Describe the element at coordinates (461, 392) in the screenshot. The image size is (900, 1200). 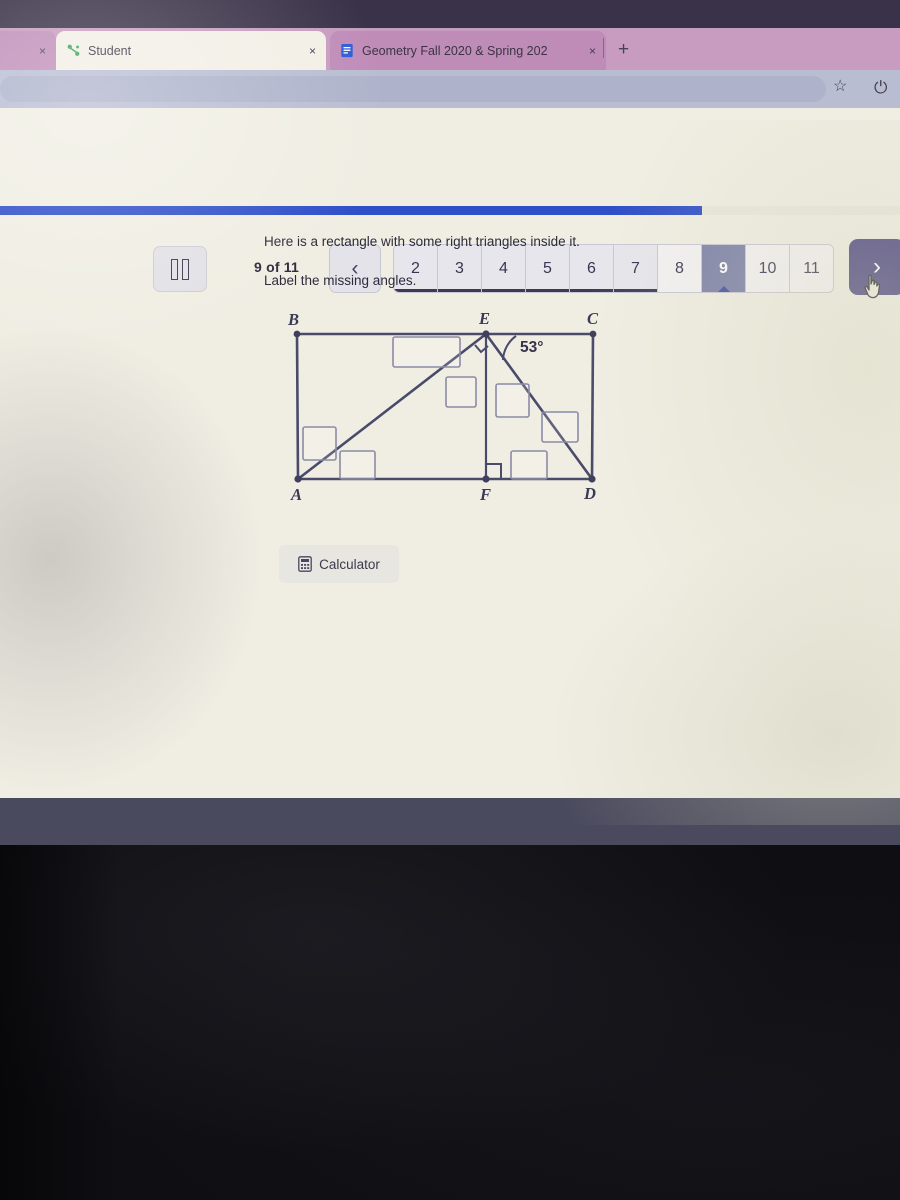
I see `answer-box-AEF` at that location.